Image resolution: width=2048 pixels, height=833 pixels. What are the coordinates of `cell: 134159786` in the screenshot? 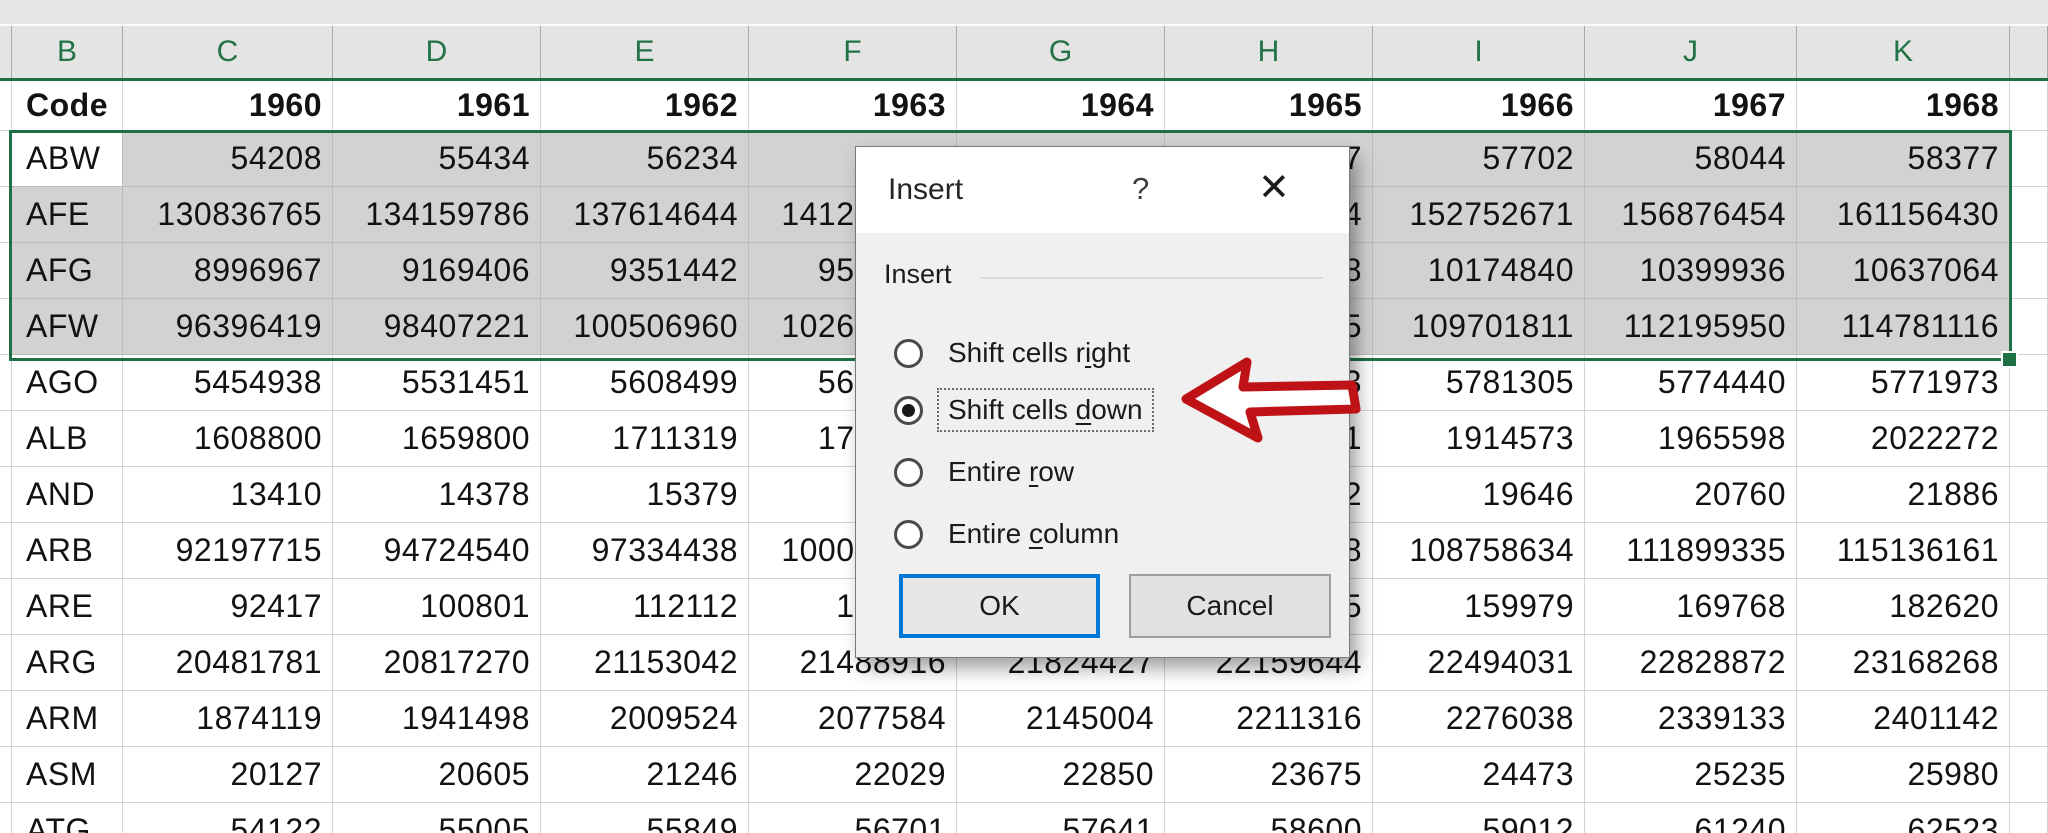 It's located at (437, 215).